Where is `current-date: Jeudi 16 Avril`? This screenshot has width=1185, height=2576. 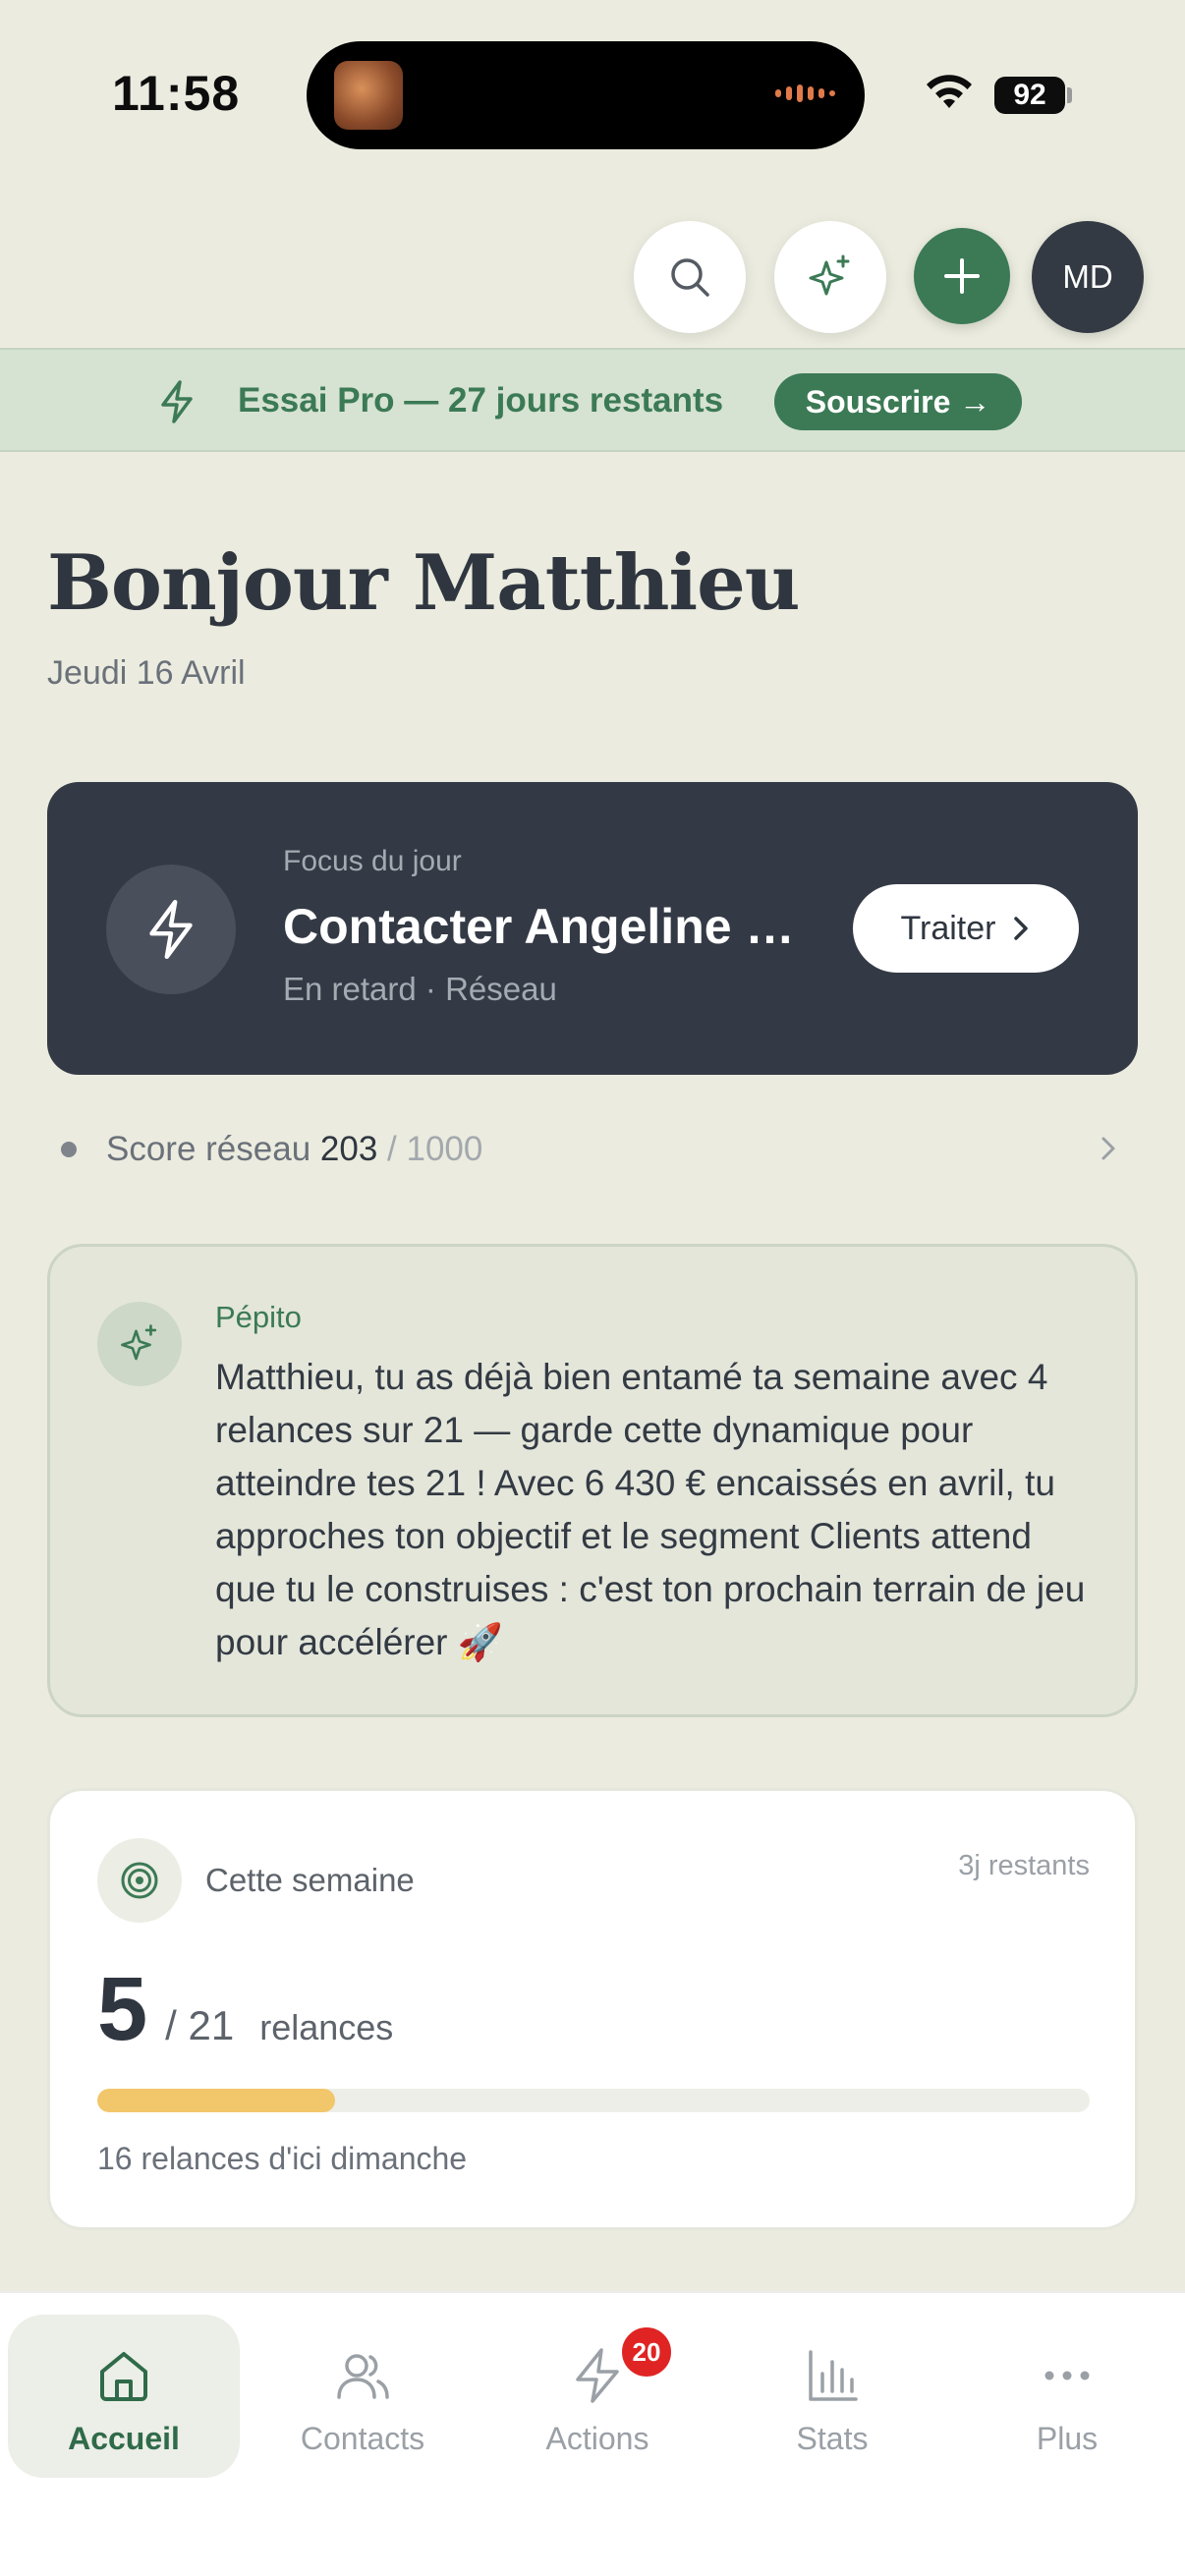
current-date: Jeudi 16 Avril is located at coordinates (147, 673).